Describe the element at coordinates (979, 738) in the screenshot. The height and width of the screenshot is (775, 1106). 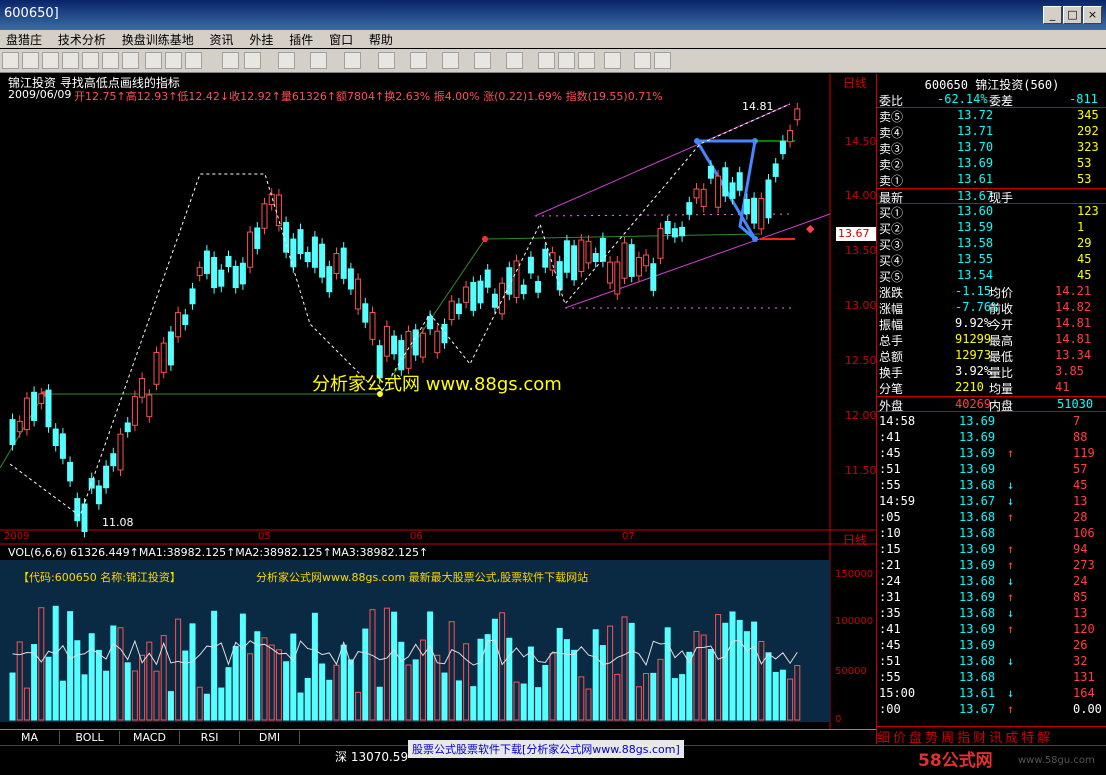
I see `quote-tab: 财` at that location.